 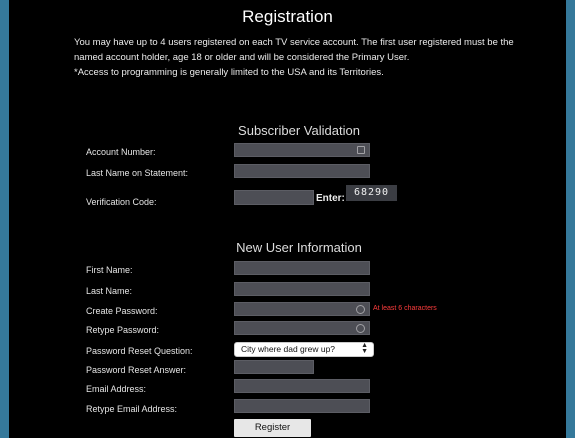 What do you see at coordinates (302, 328) in the screenshot?
I see `retype-password-field` at bounding box center [302, 328].